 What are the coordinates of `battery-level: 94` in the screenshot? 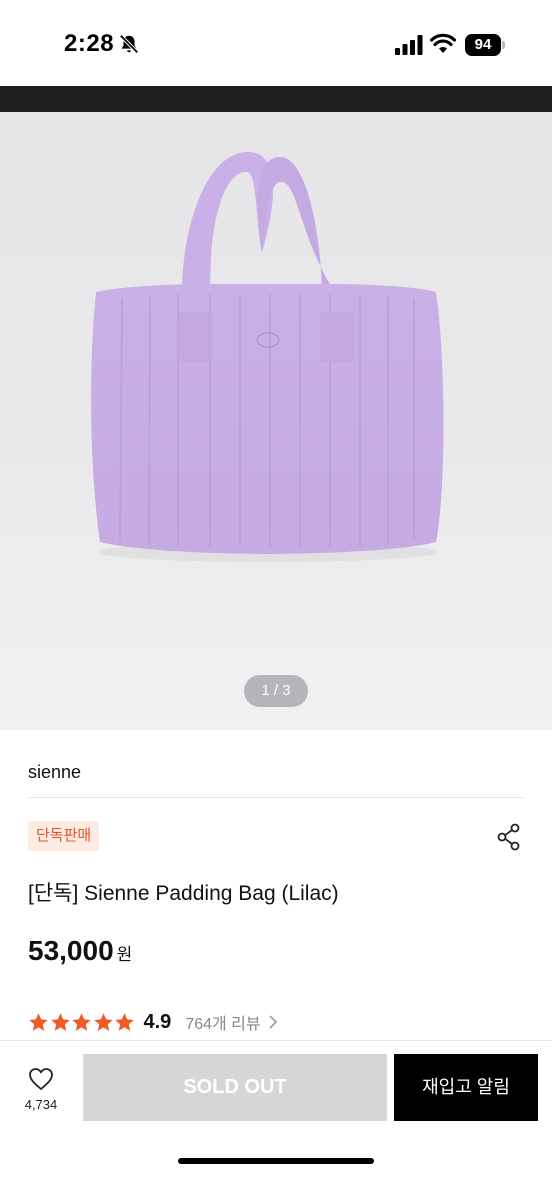 It's located at (483, 45).